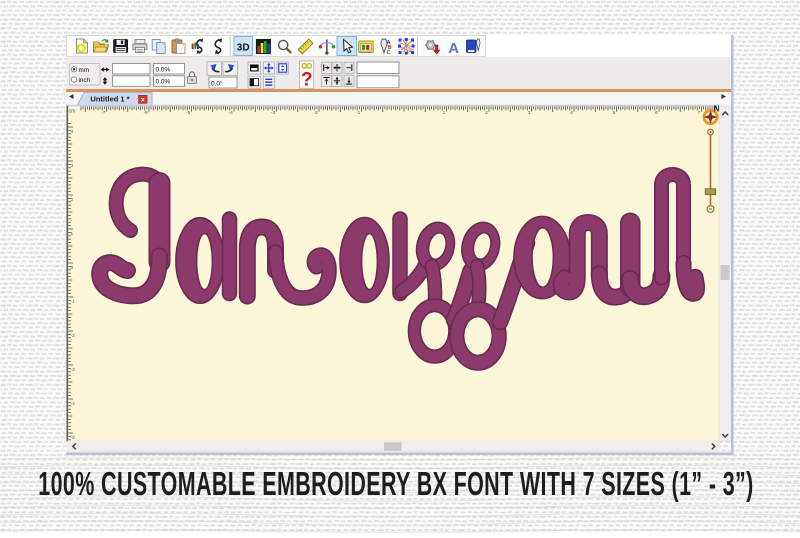 This screenshot has width=800, height=538. Describe the element at coordinates (109, 99) in the screenshot. I see `svg-text: Untitled 1 *` at that location.